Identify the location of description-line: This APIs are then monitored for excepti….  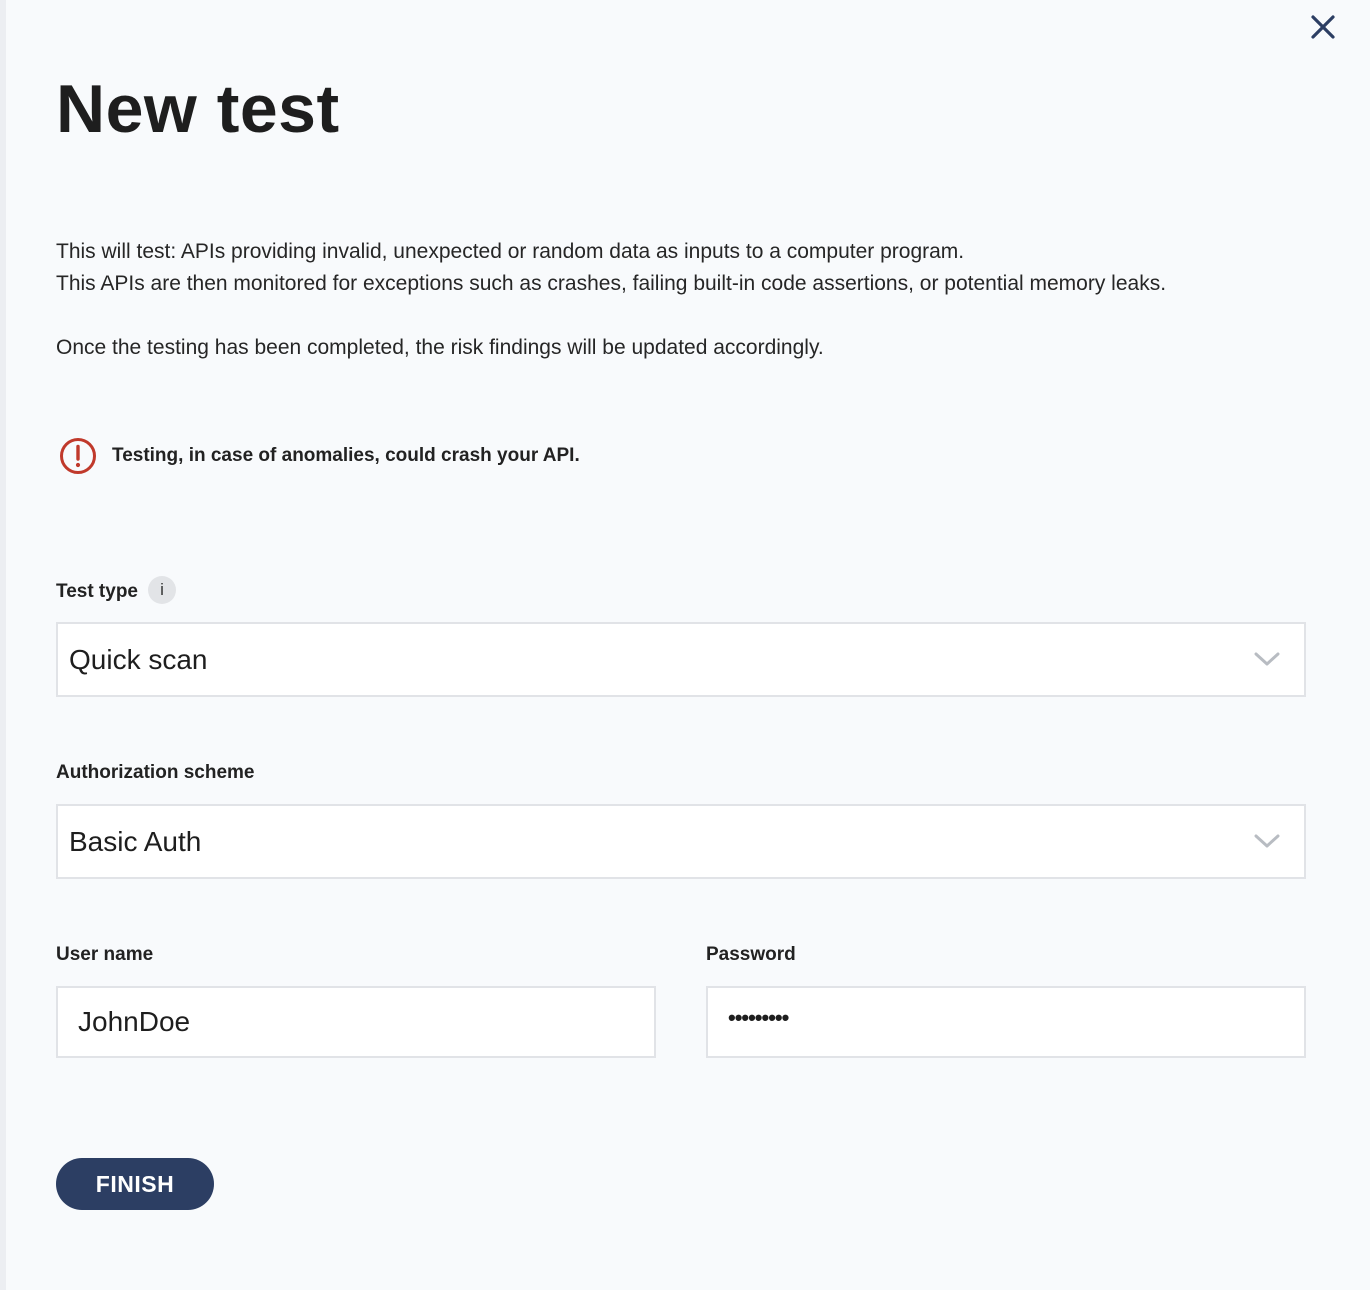
(611, 283).